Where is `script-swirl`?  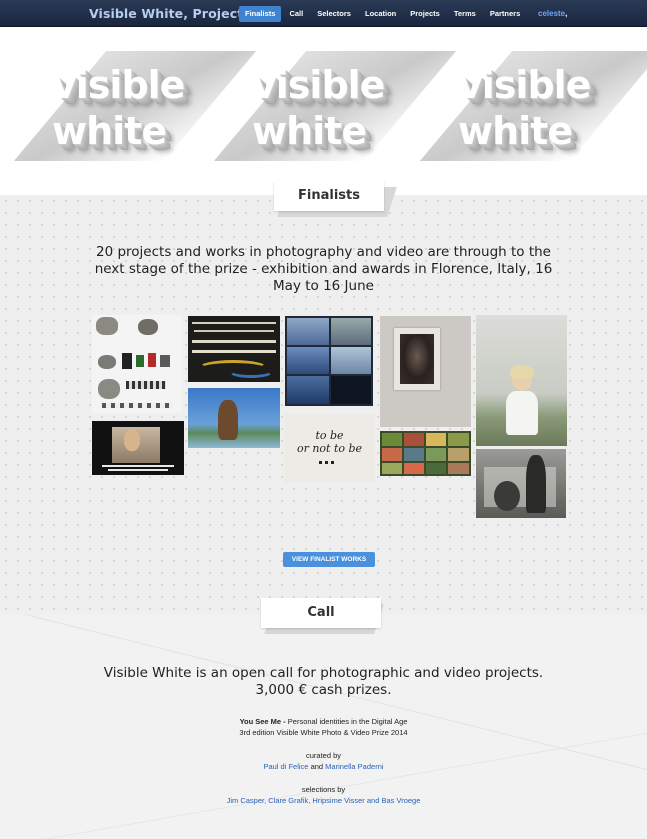
script-swirl is located at coordinates (251, 371).